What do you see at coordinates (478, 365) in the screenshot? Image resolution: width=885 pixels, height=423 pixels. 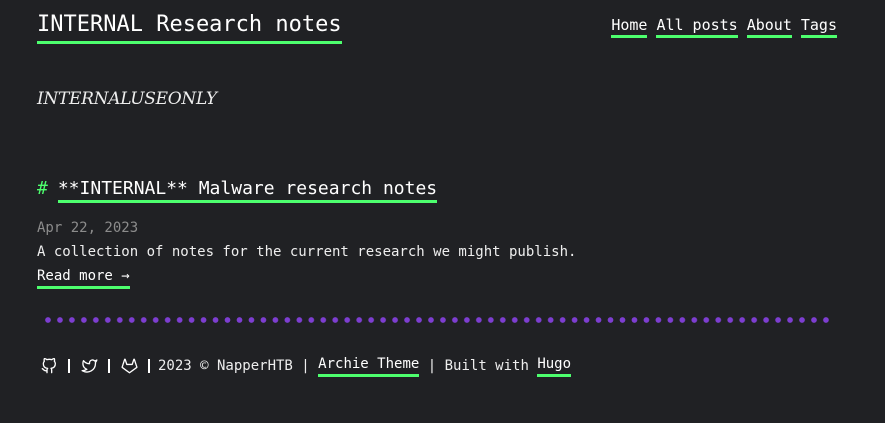 I see `footer-built-with: | Built with` at bounding box center [478, 365].